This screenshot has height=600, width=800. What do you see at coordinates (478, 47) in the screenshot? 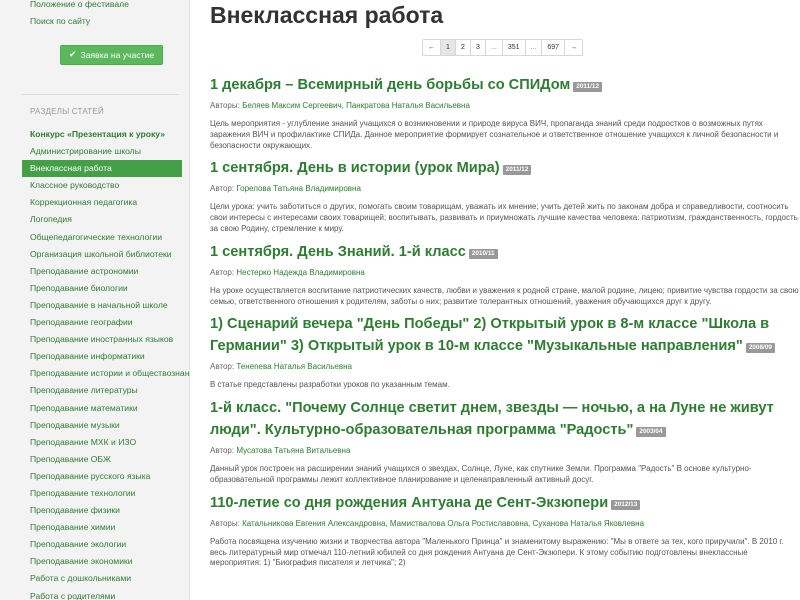
I see `page-3: 3` at bounding box center [478, 47].